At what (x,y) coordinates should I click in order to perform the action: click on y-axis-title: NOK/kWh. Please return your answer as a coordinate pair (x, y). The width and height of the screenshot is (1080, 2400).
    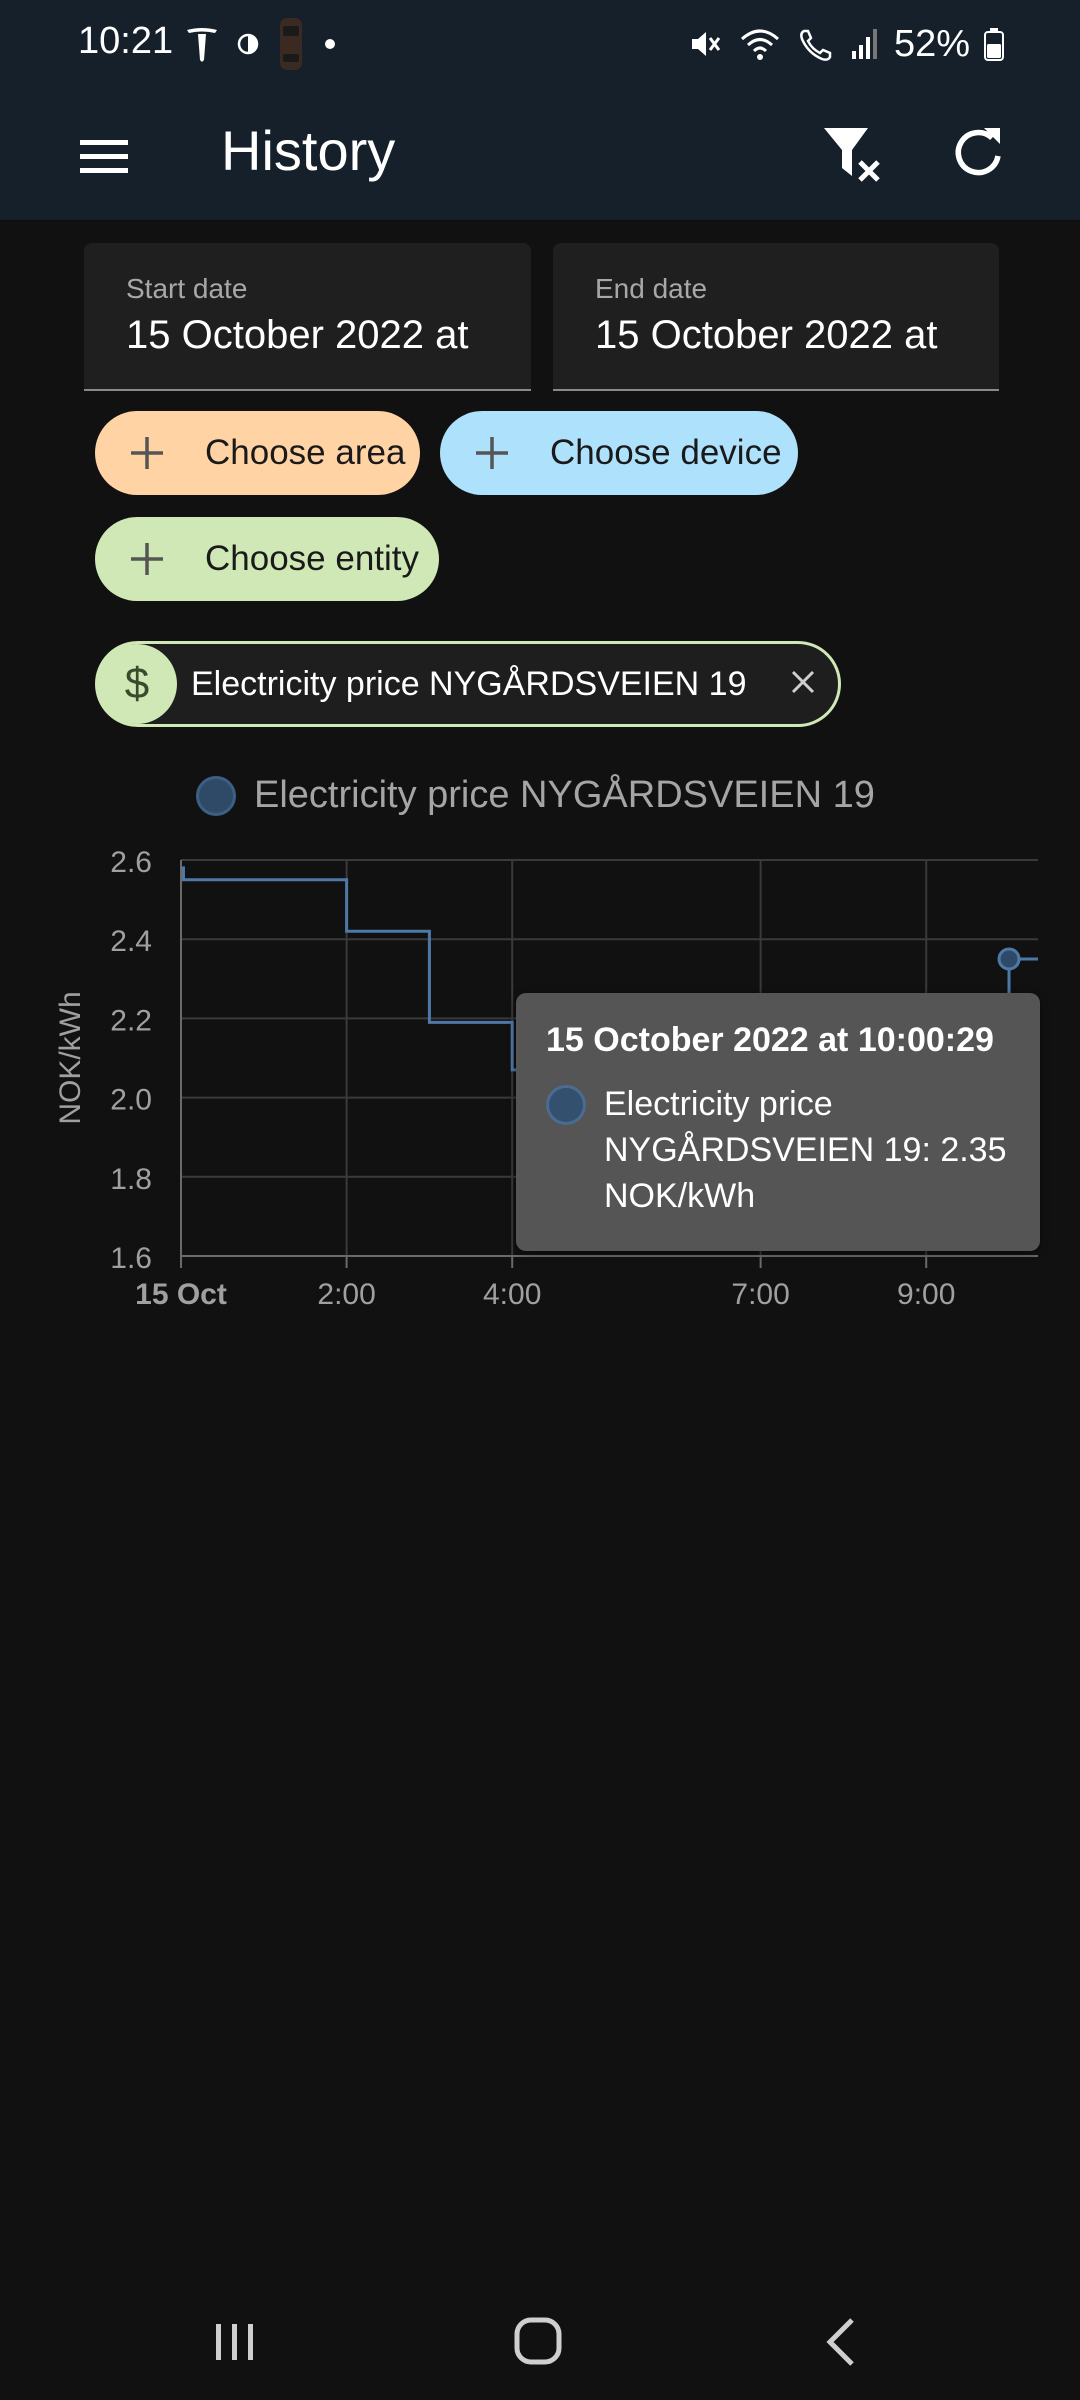
    Looking at the image, I should click on (70, 1057).